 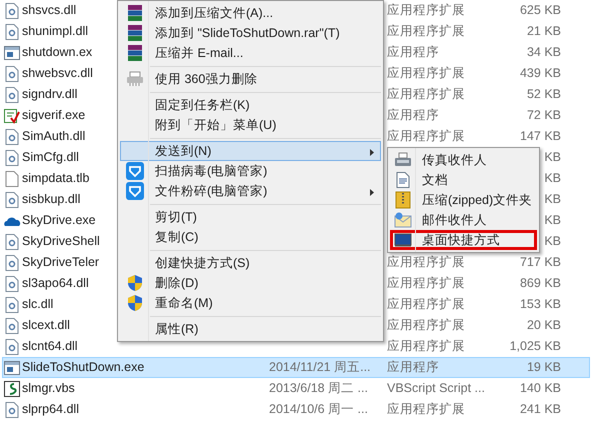 I want to click on file-name: sl3apo64.dll, so click(x=55, y=283).